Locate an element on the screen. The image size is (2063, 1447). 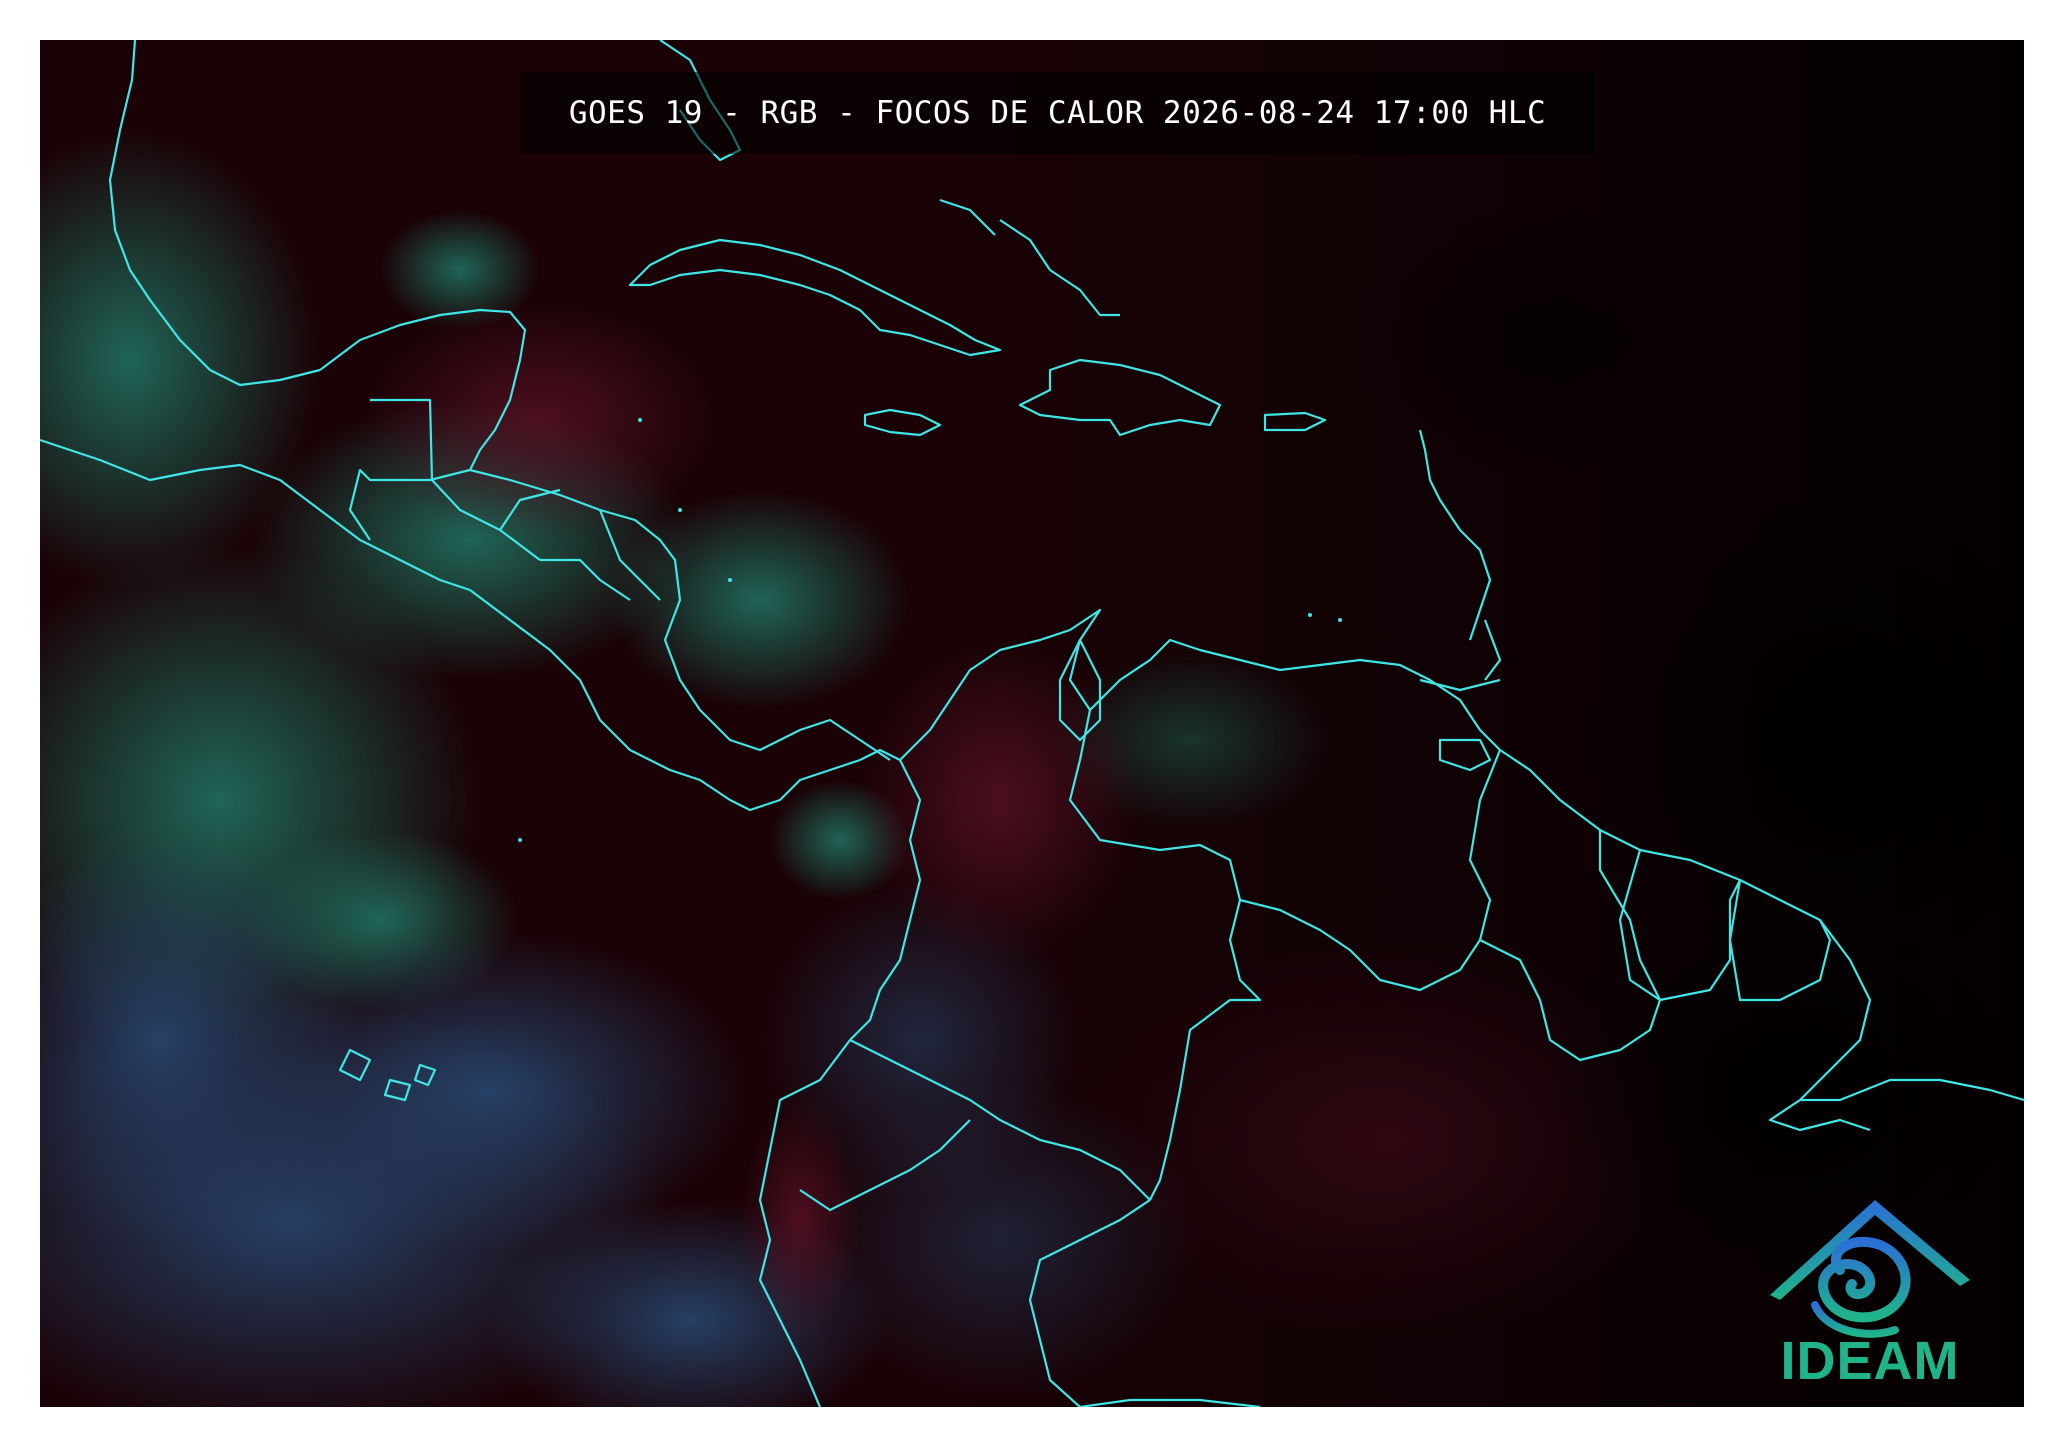
ideam-logo: IDEAM is located at coordinates (1870, 1285).